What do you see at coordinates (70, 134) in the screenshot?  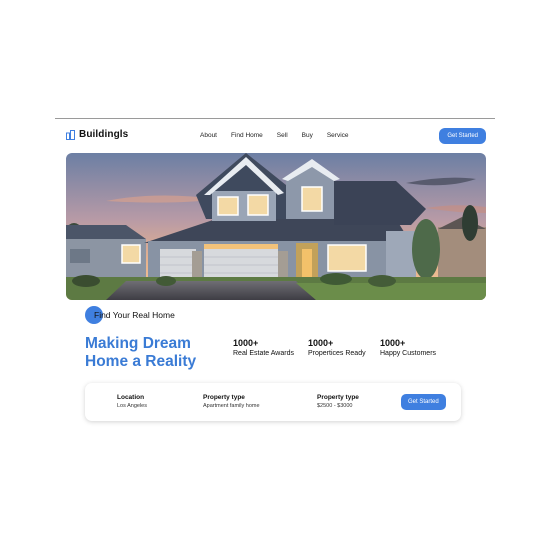 I see `building-logo-icon` at bounding box center [70, 134].